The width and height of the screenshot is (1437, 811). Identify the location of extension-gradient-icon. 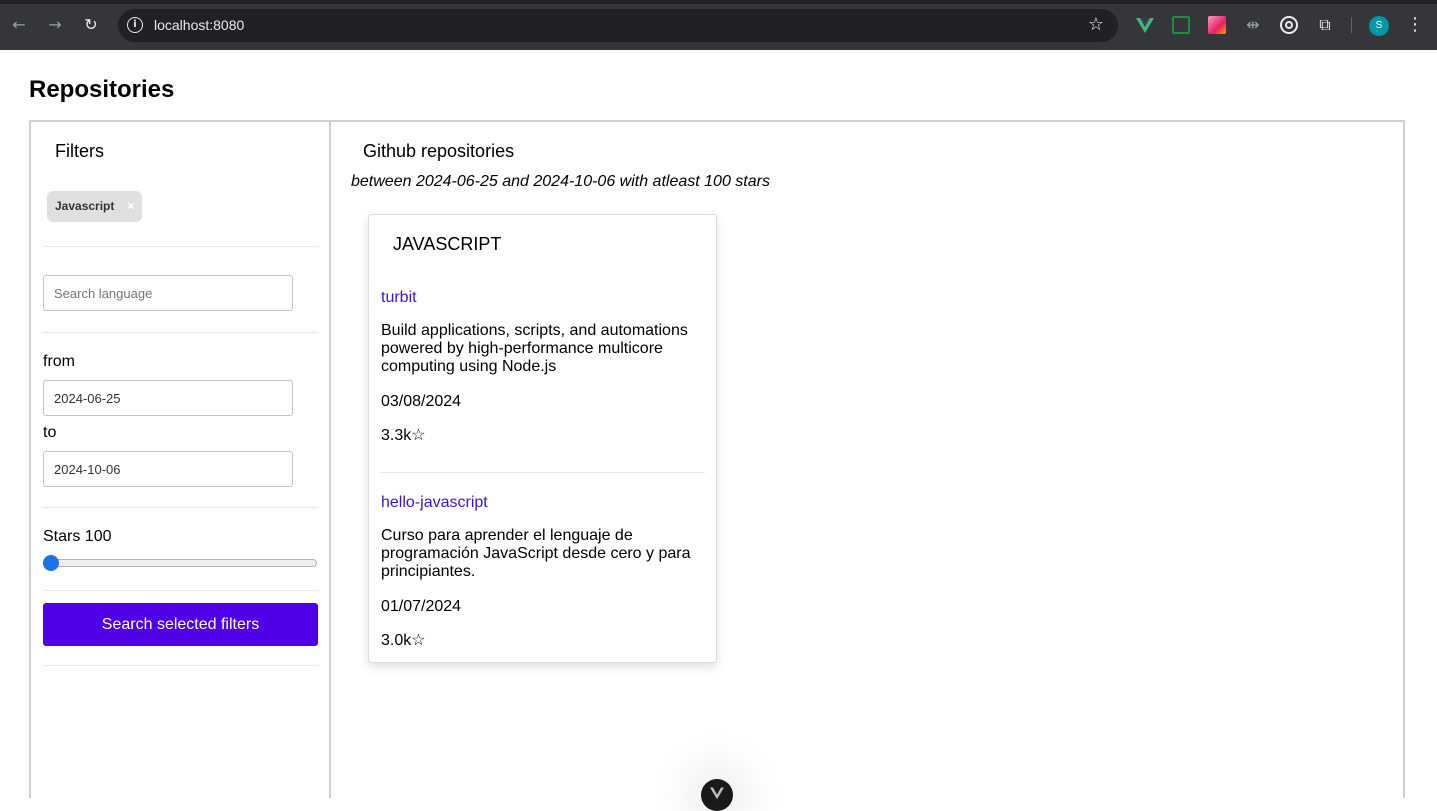
(1217, 25).